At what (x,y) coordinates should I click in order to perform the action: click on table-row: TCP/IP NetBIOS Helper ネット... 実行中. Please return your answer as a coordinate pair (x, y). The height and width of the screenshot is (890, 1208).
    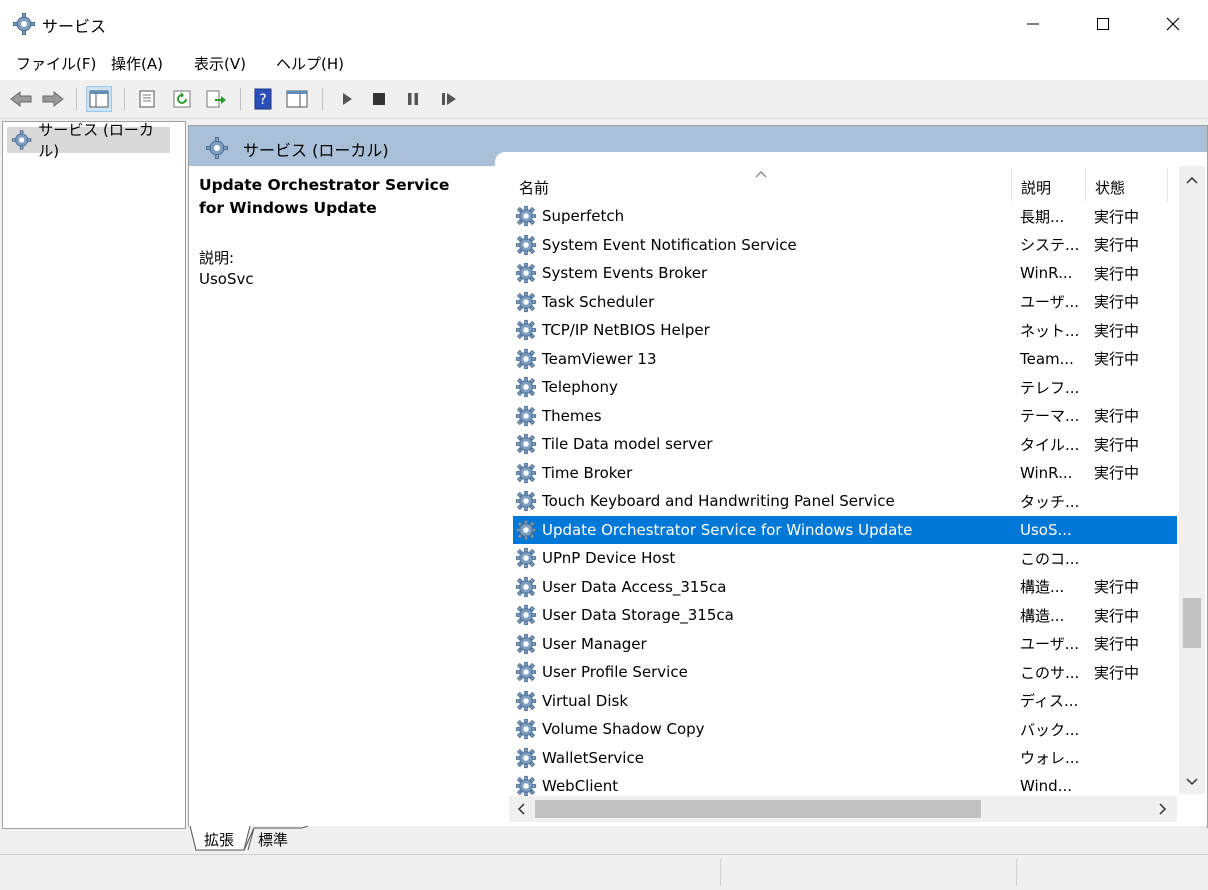
    Looking at the image, I should click on (845, 330).